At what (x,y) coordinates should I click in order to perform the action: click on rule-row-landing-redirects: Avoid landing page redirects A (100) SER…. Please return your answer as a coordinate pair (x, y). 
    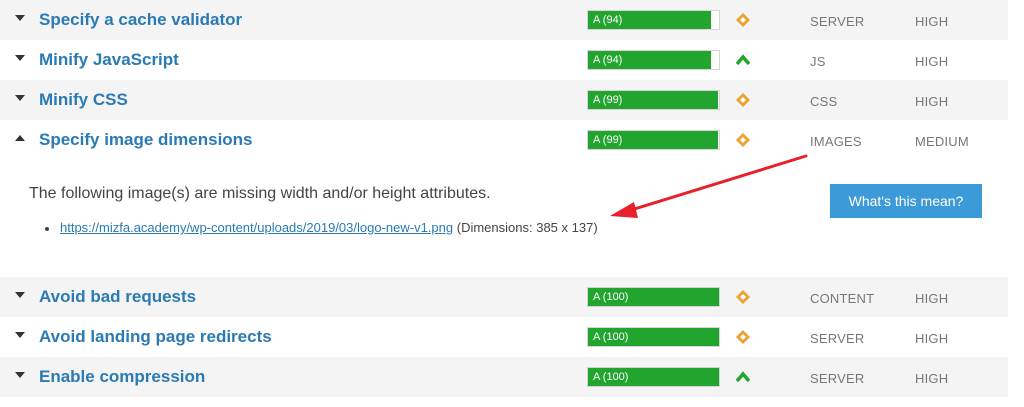
    Looking at the image, I should click on (504, 337).